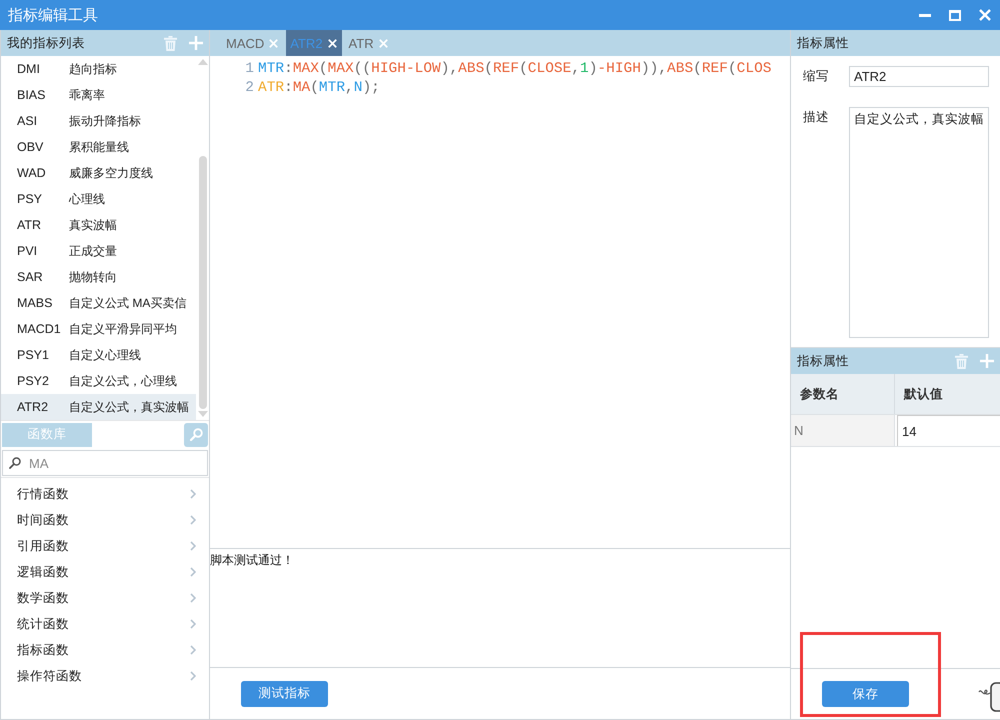 The width and height of the screenshot is (1000, 720). I want to click on indicator-name: 自定义平滑异同平均, so click(123, 329).